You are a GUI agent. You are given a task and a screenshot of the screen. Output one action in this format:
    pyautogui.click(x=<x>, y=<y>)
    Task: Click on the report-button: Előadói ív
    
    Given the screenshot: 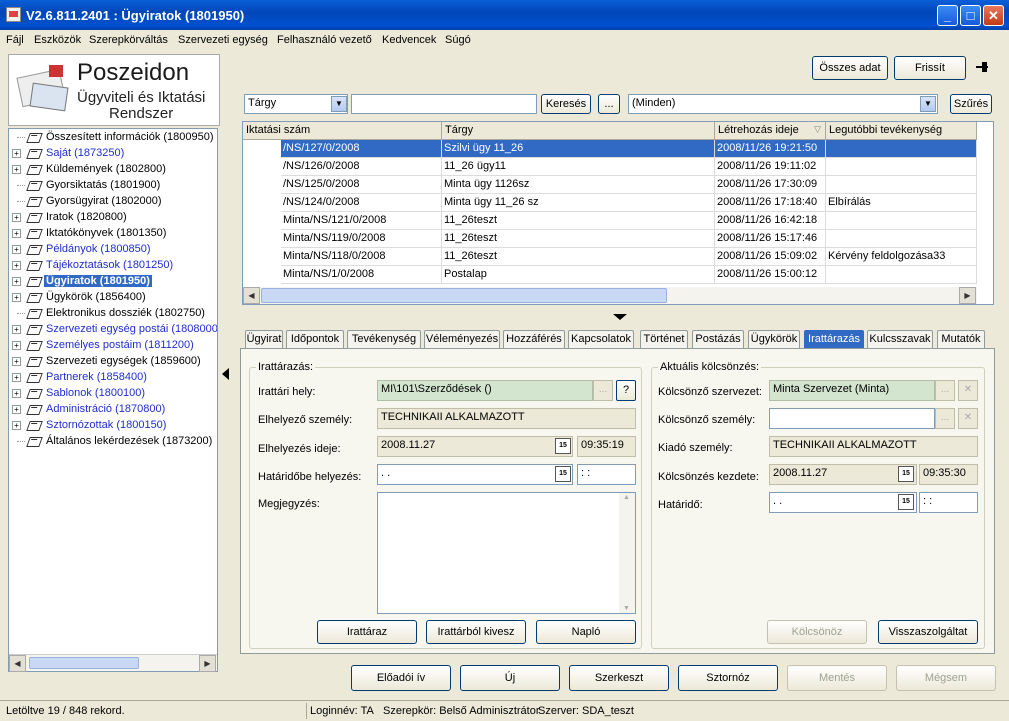 What is the action you would take?
    pyautogui.click(x=401, y=678)
    